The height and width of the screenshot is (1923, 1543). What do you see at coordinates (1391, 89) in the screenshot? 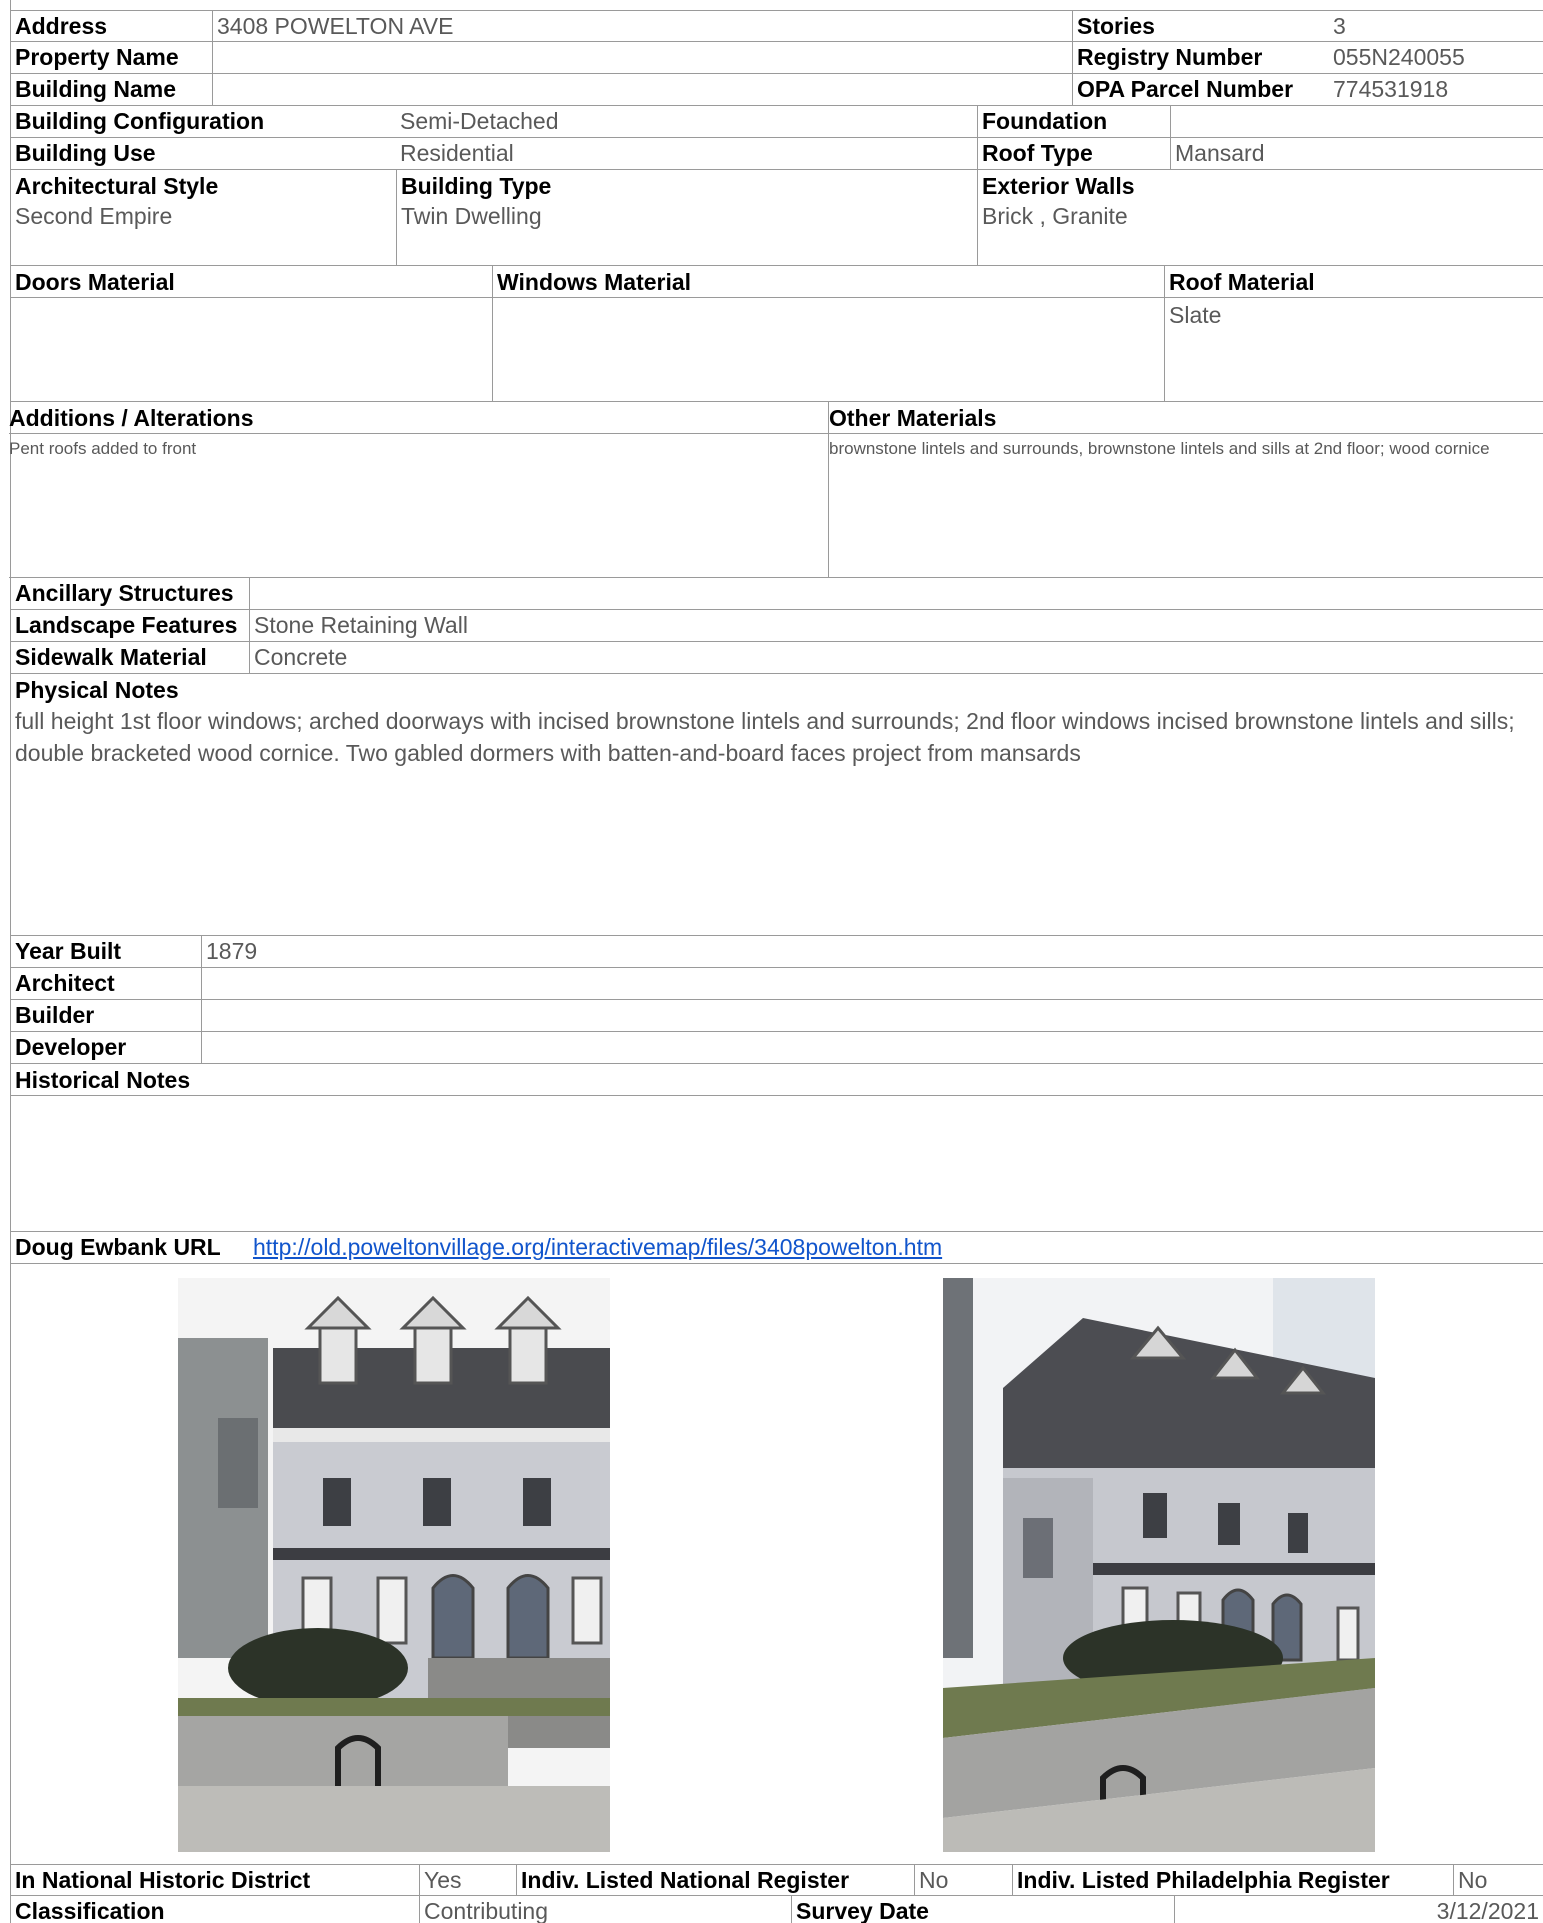
I see `opa-parcel-value: 774531918` at bounding box center [1391, 89].